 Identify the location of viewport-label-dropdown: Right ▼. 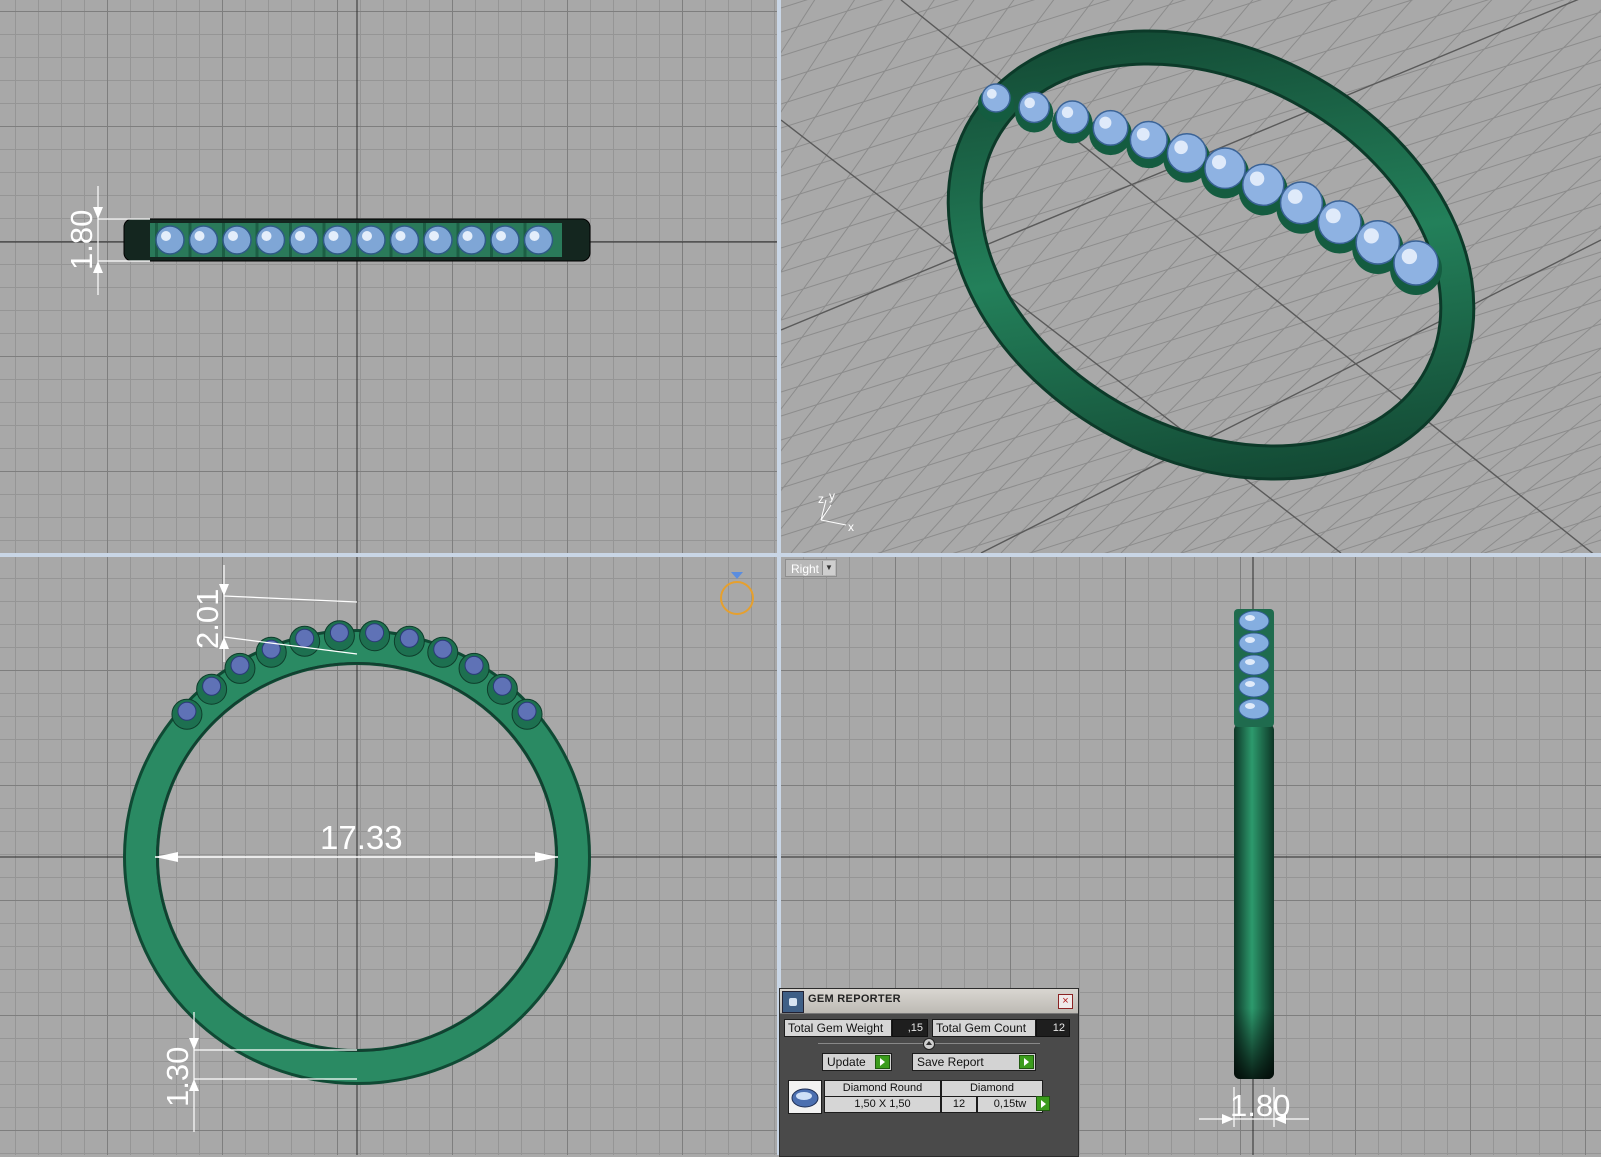
(811, 568).